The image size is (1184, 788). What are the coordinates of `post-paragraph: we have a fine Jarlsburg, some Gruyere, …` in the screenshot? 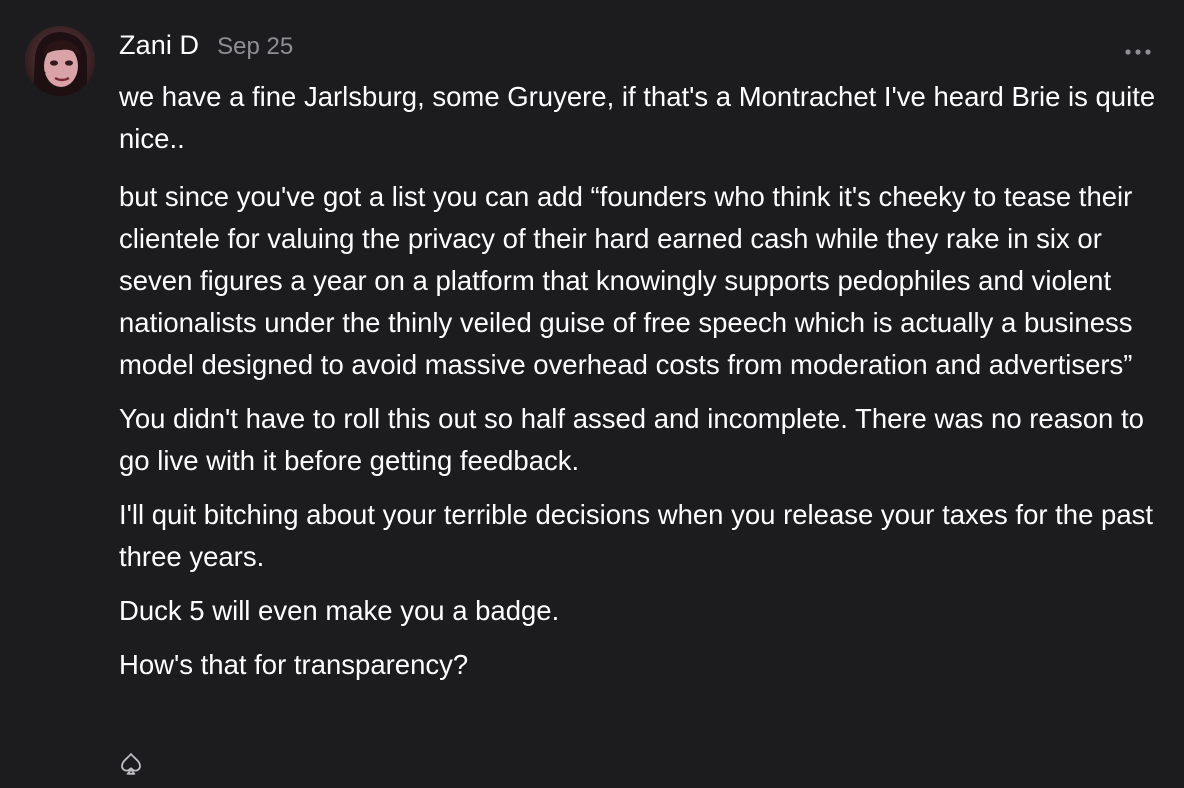 It's located at (637, 117).